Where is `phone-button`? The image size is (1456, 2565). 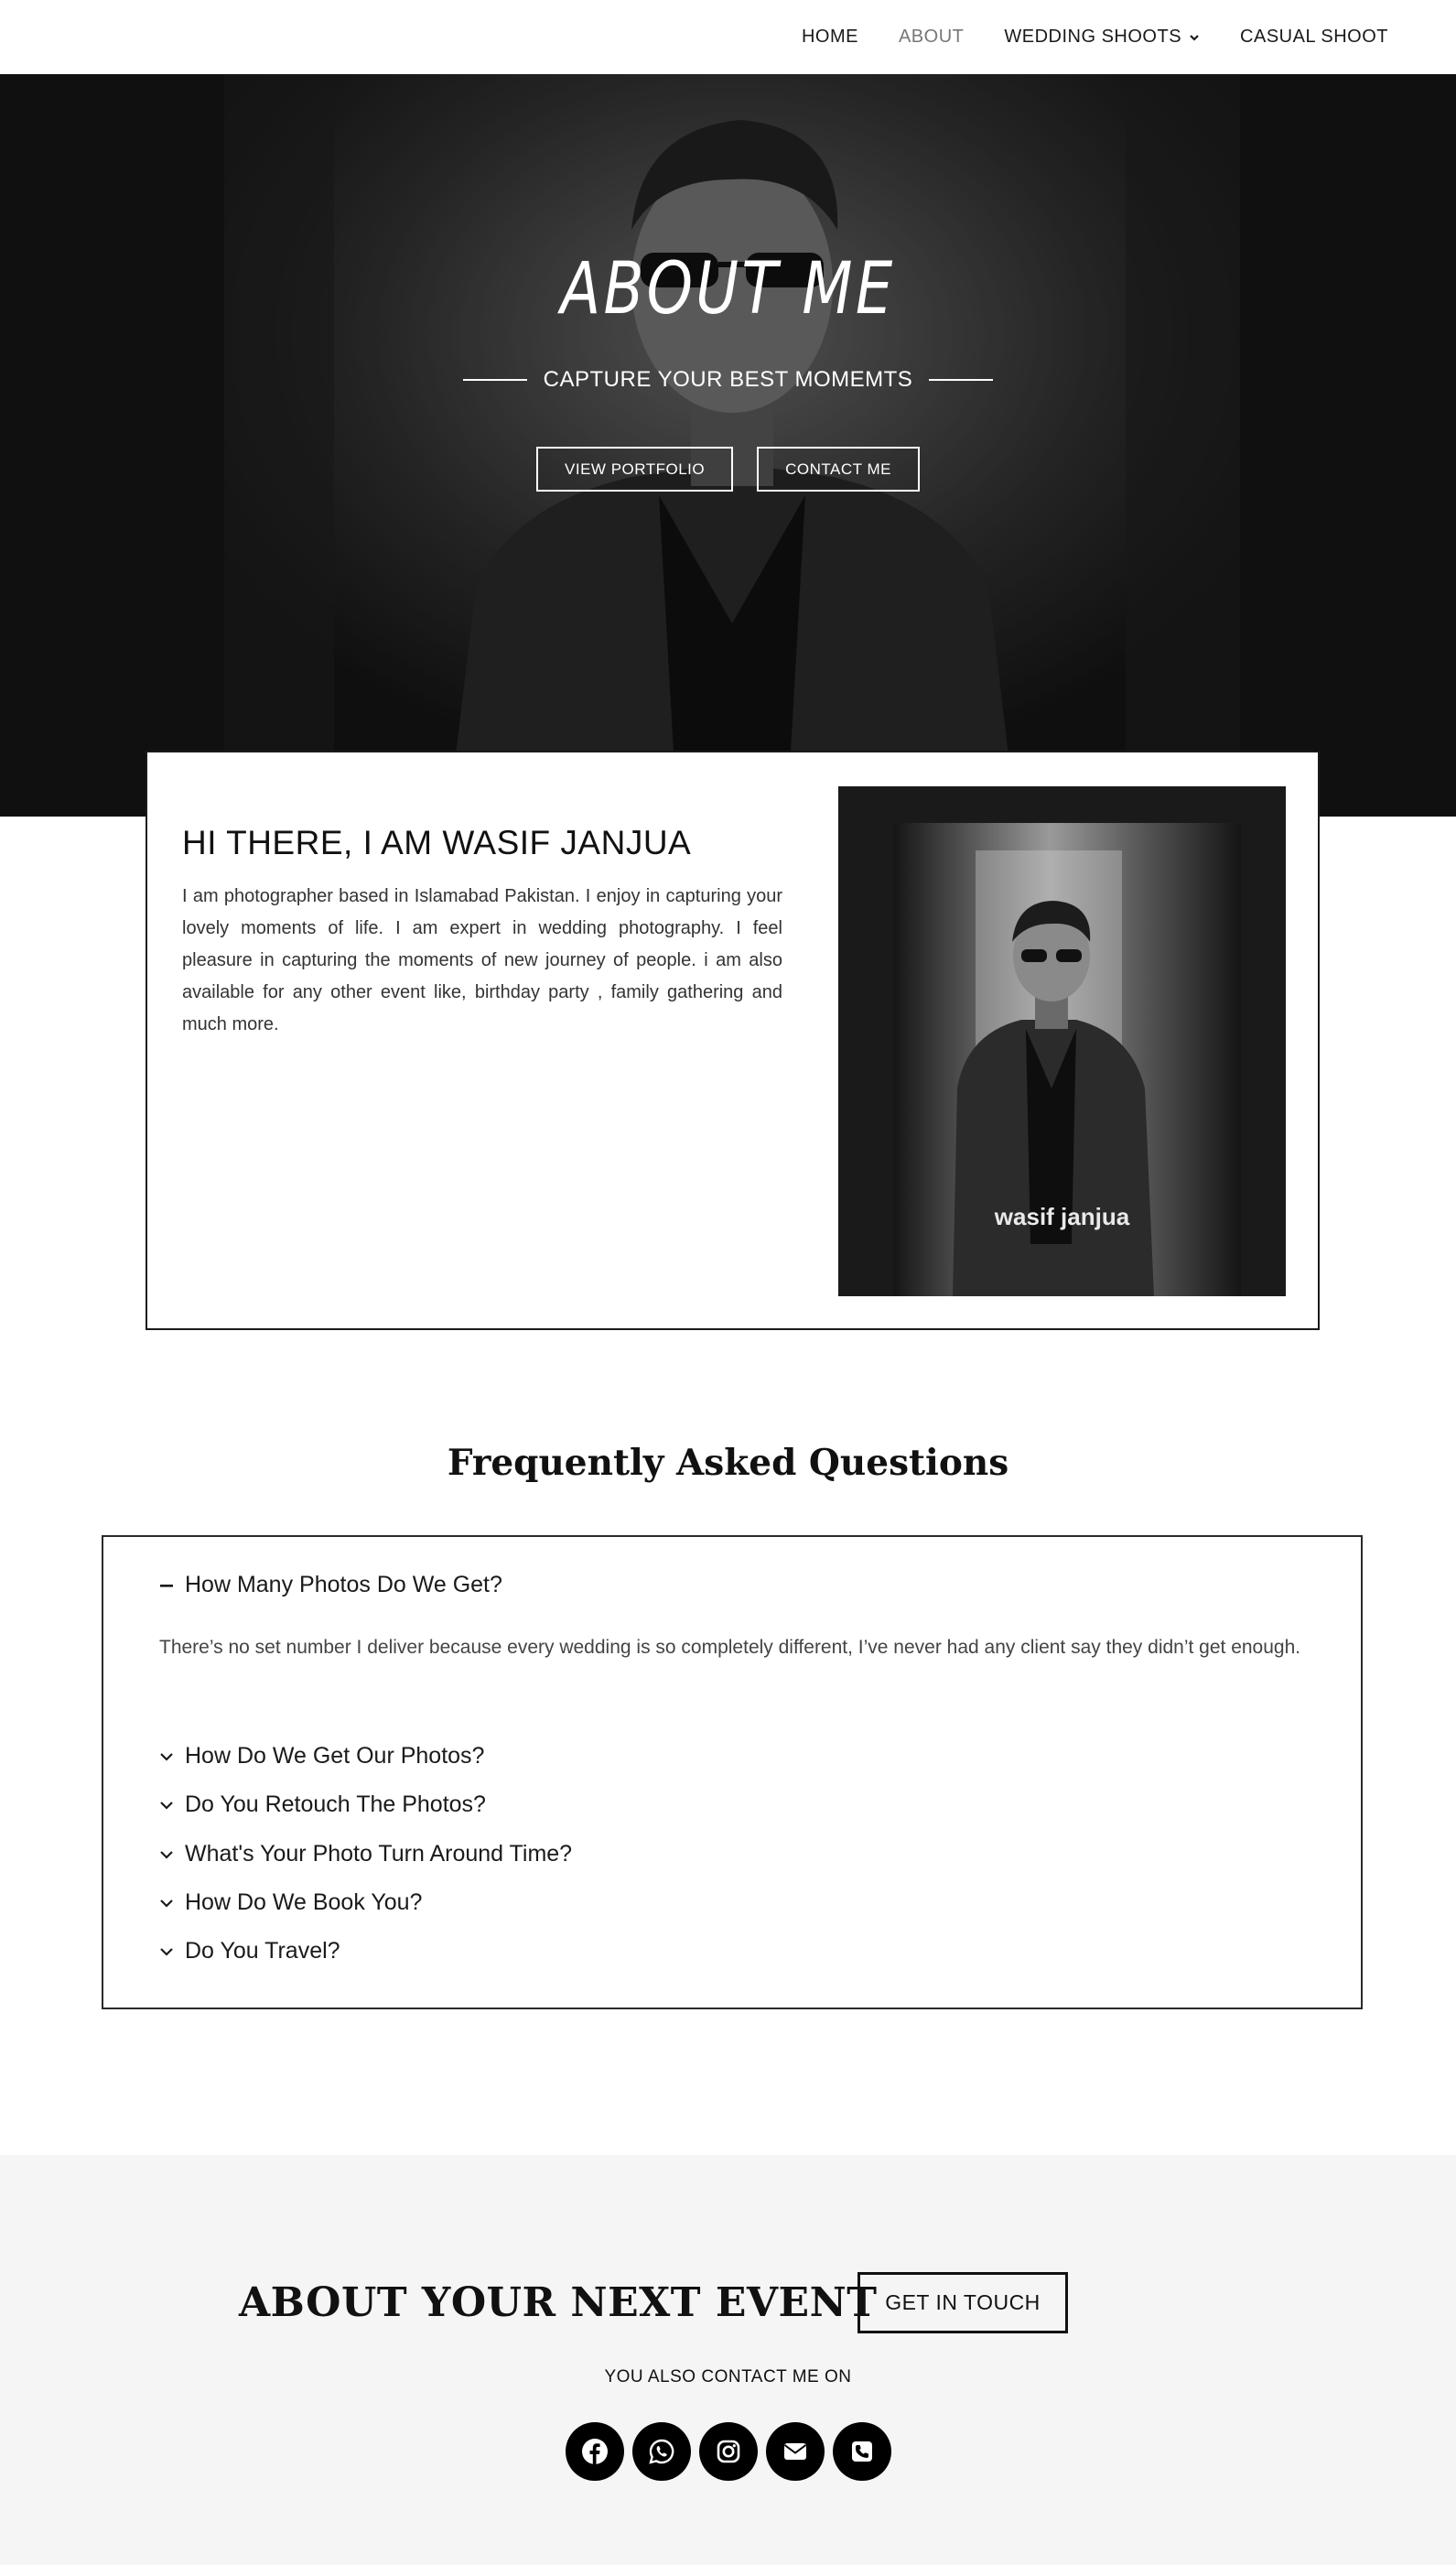 phone-button is located at coordinates (861, 2451).